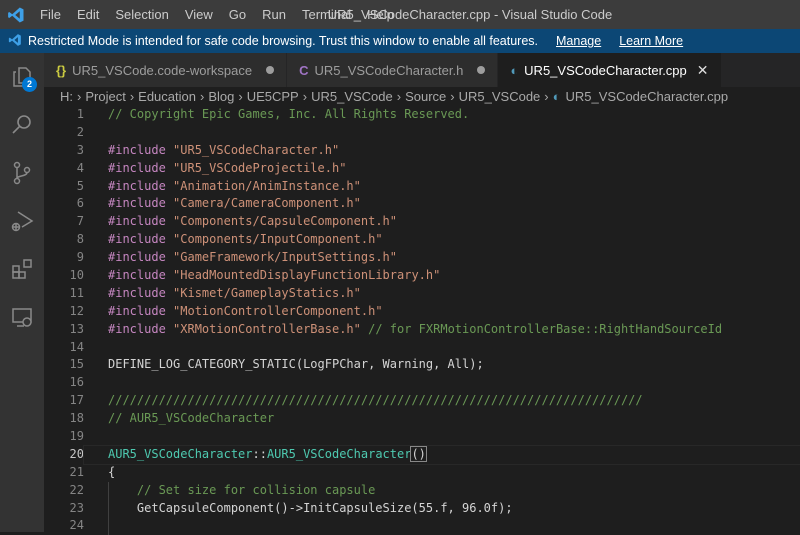  What do you see at coordinates (240, 222) in the screenshot?
I see `code-text: #include "Components/CapsuleComponent.h"` at bounding box center [240, 222].